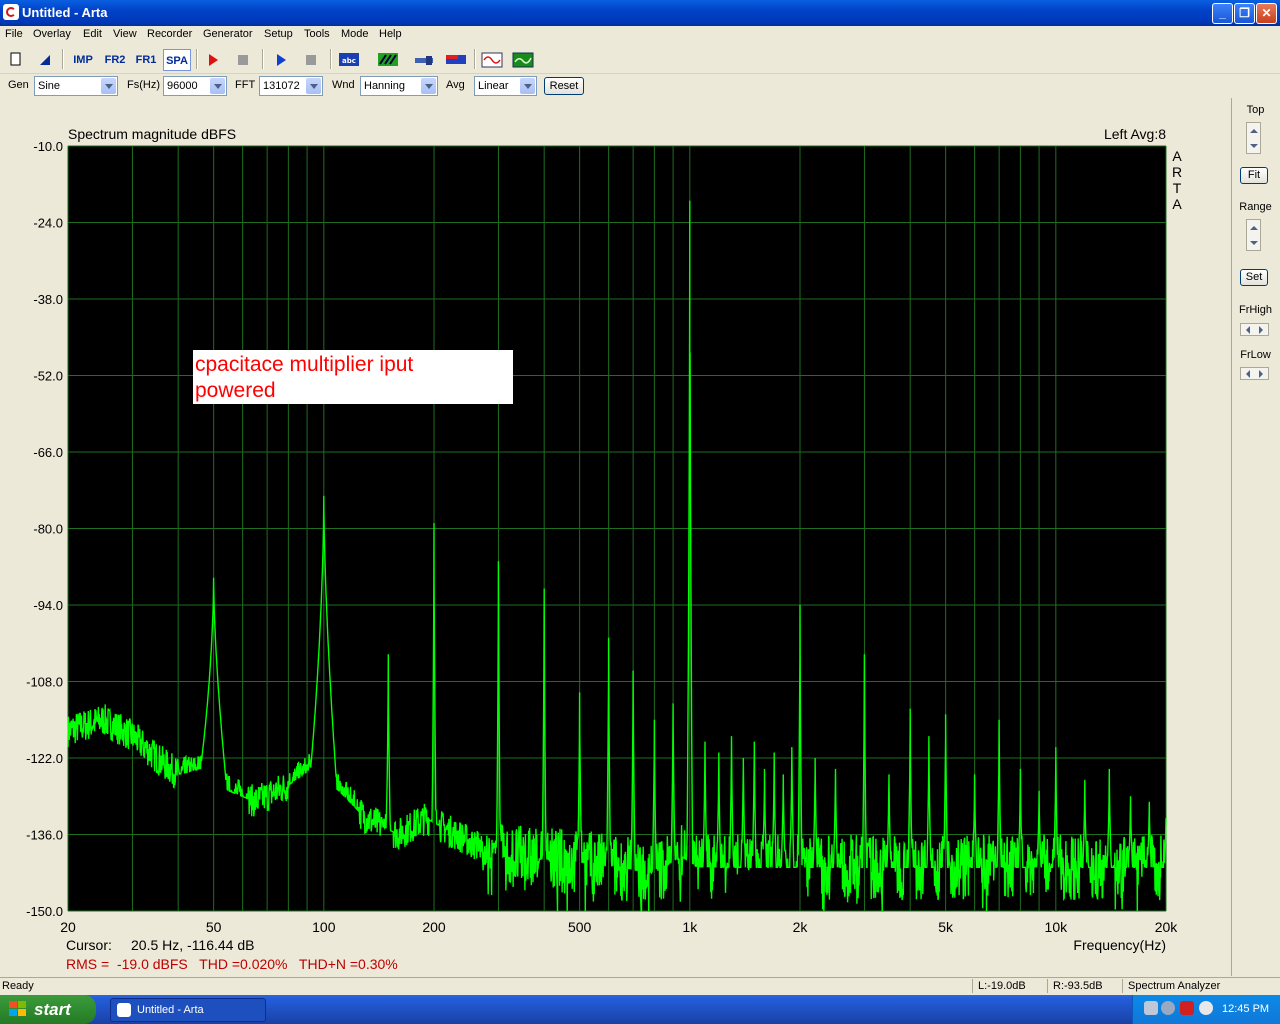 Image resolution: width=1280 pixels, height=1024 pixels. What do you see at coordinates (1206, 1008) in the screenshot?
I see `antivirus-icon` at bounding box center [1206, 1008].